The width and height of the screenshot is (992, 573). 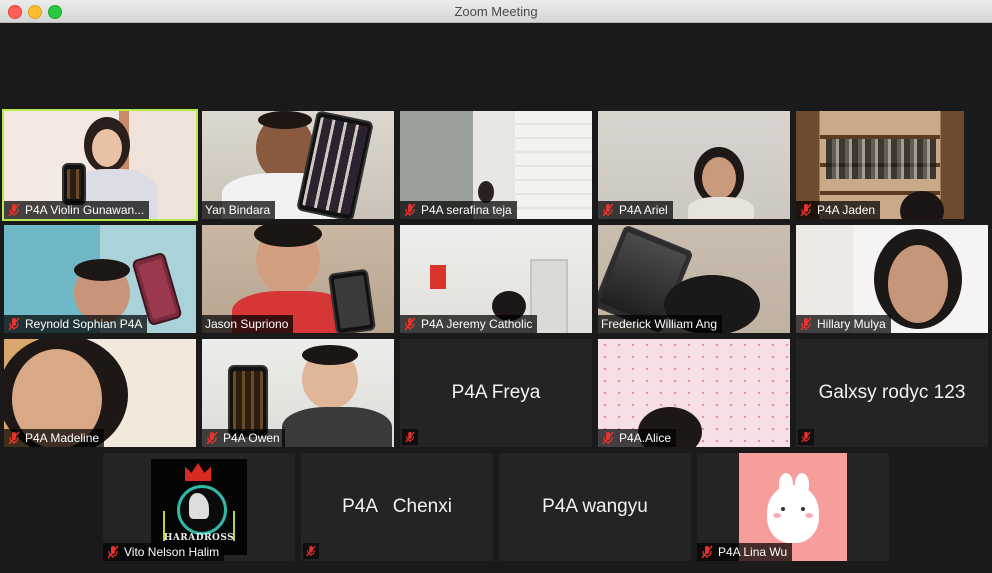 I want to click on haradross-logo: HARADROSS, so click(x=199, y=507).